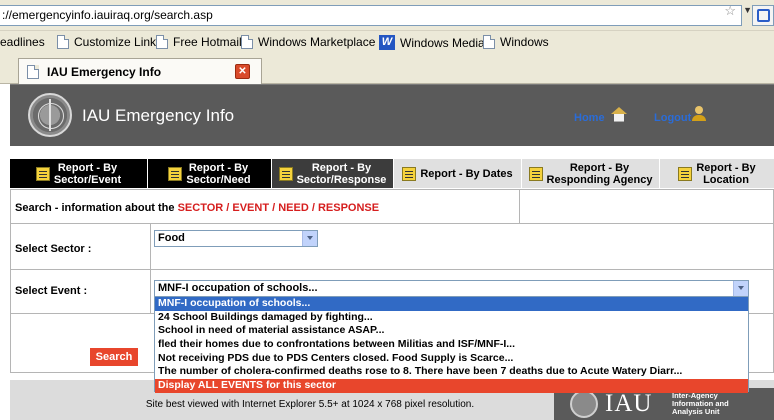  I want to click on tab-sector-need: Report - By Sector/Need, so click(210, 173).